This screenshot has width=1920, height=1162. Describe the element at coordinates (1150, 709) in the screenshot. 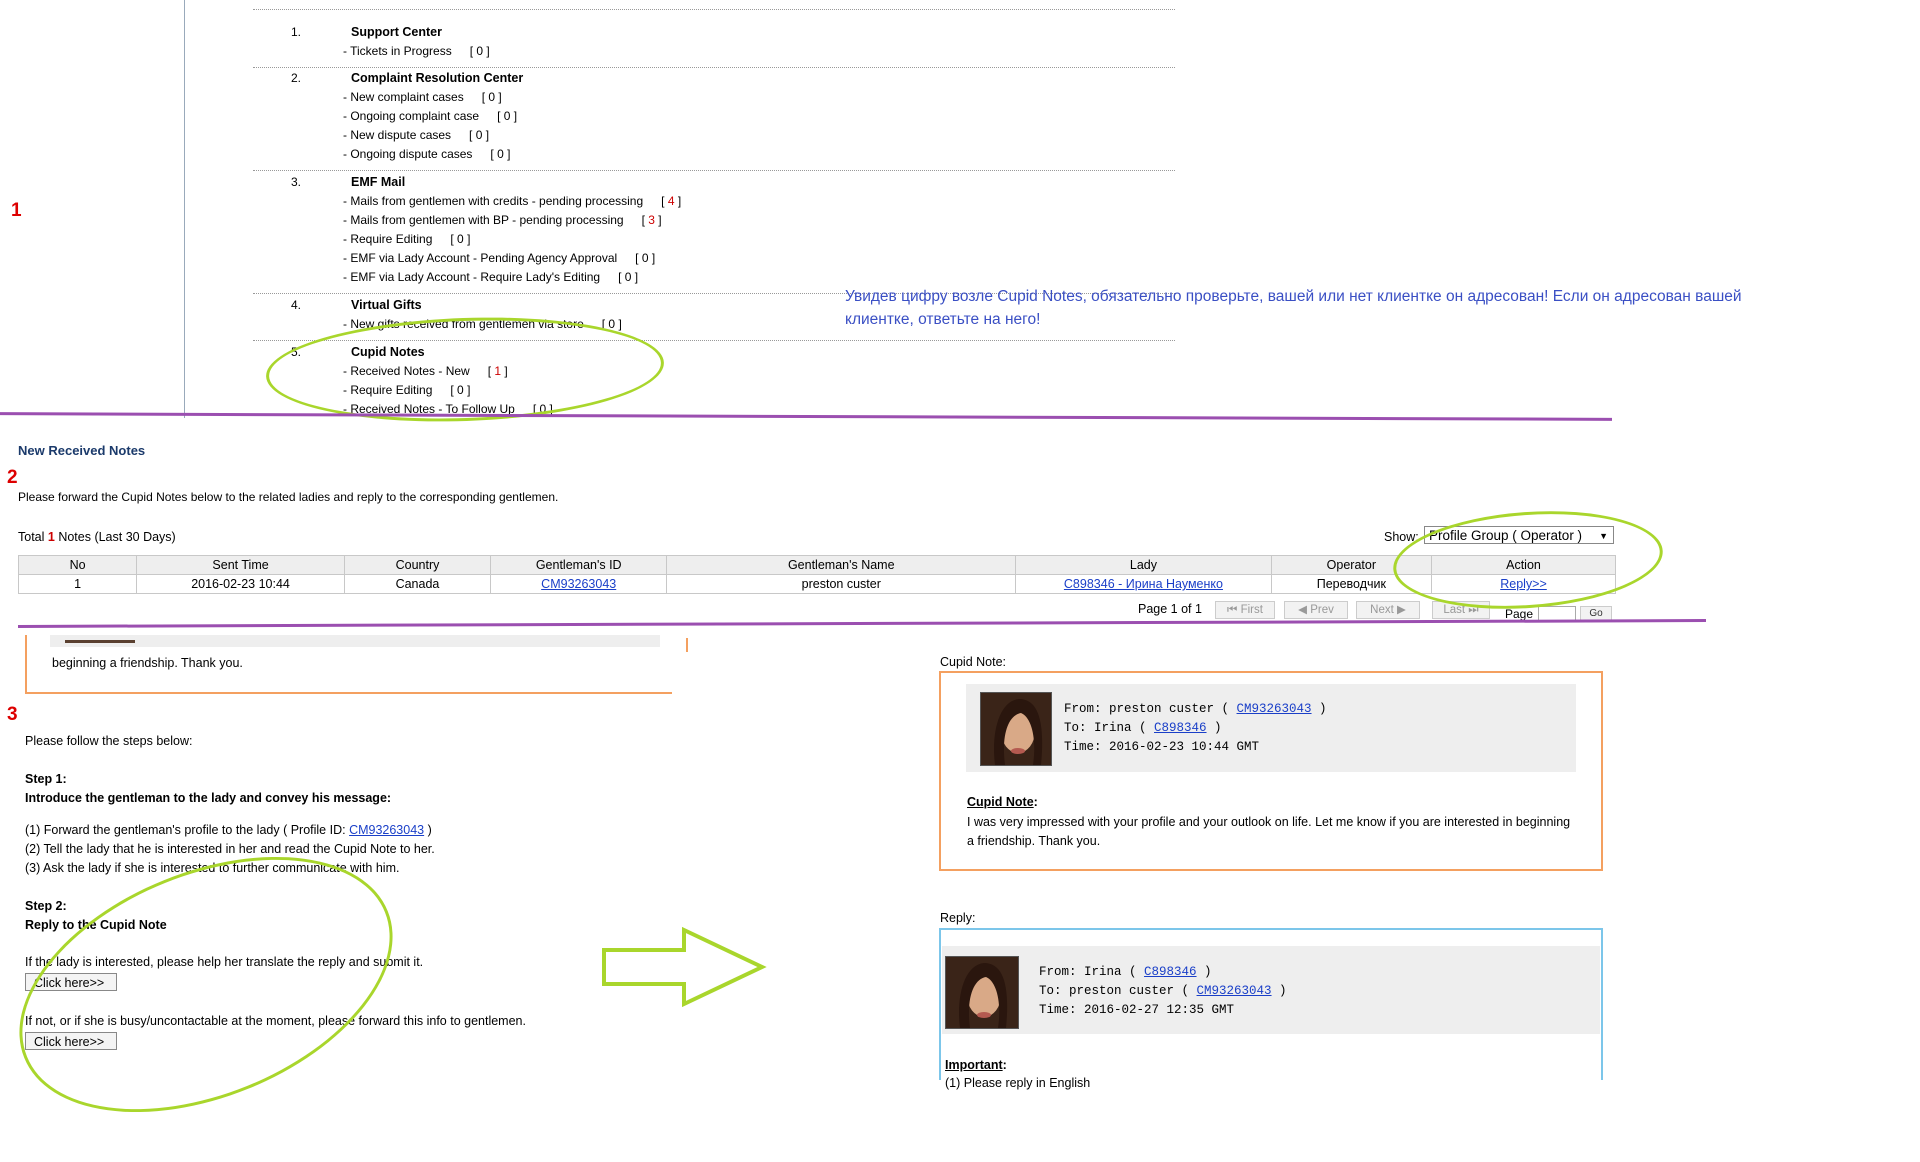

I see `note-from-pre: From: preston custer (` at that location.